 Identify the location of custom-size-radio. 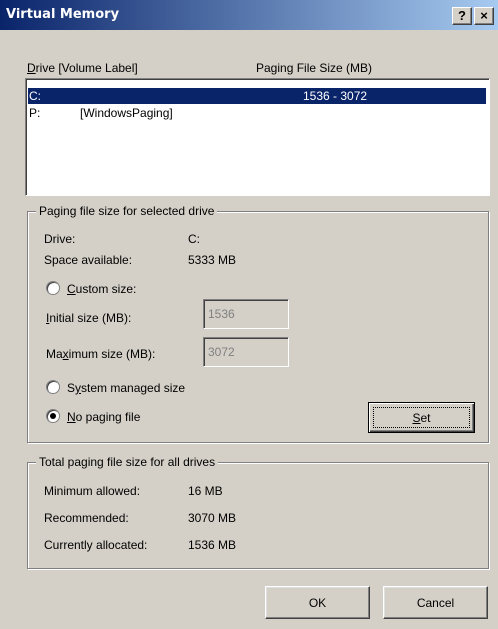
(53, 288).